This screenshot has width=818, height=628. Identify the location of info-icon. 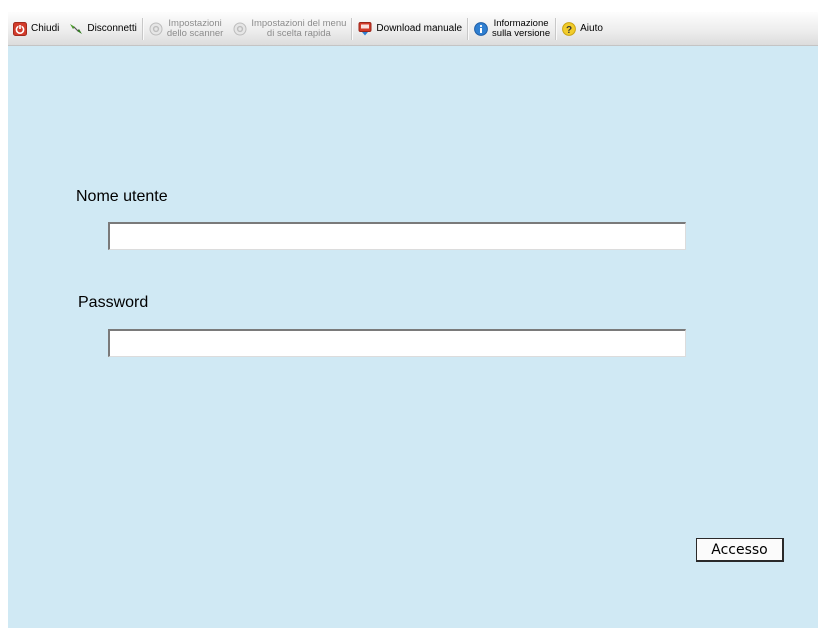
(481, 28).